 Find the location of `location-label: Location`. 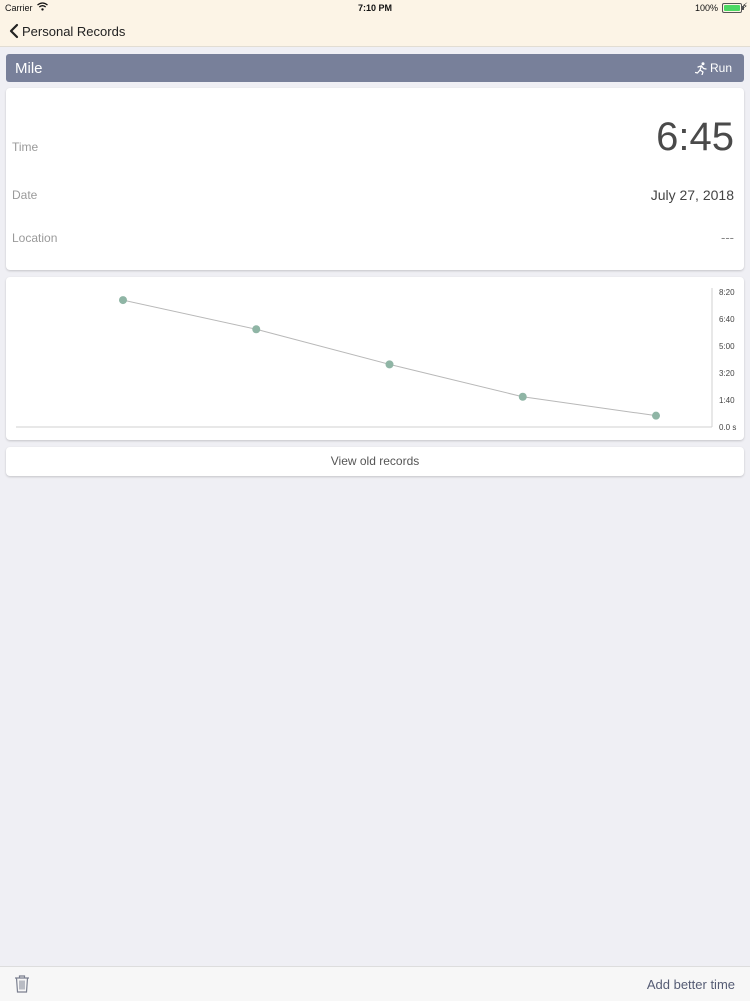

location-label: Location is located at coordinates (35, 238).